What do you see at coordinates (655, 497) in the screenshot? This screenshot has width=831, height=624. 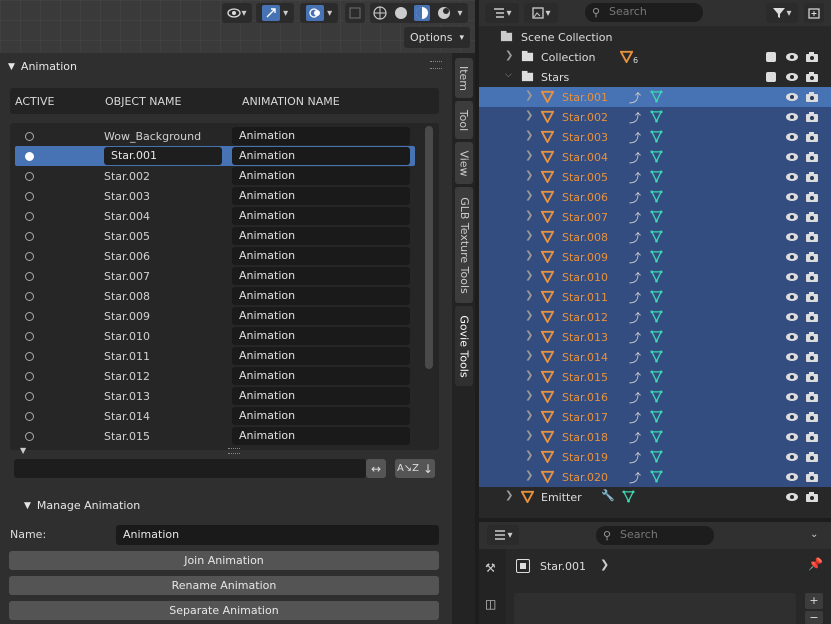 I see `emitter-row: ❯ Emitter 🔧` at bounding box center [655, 497].